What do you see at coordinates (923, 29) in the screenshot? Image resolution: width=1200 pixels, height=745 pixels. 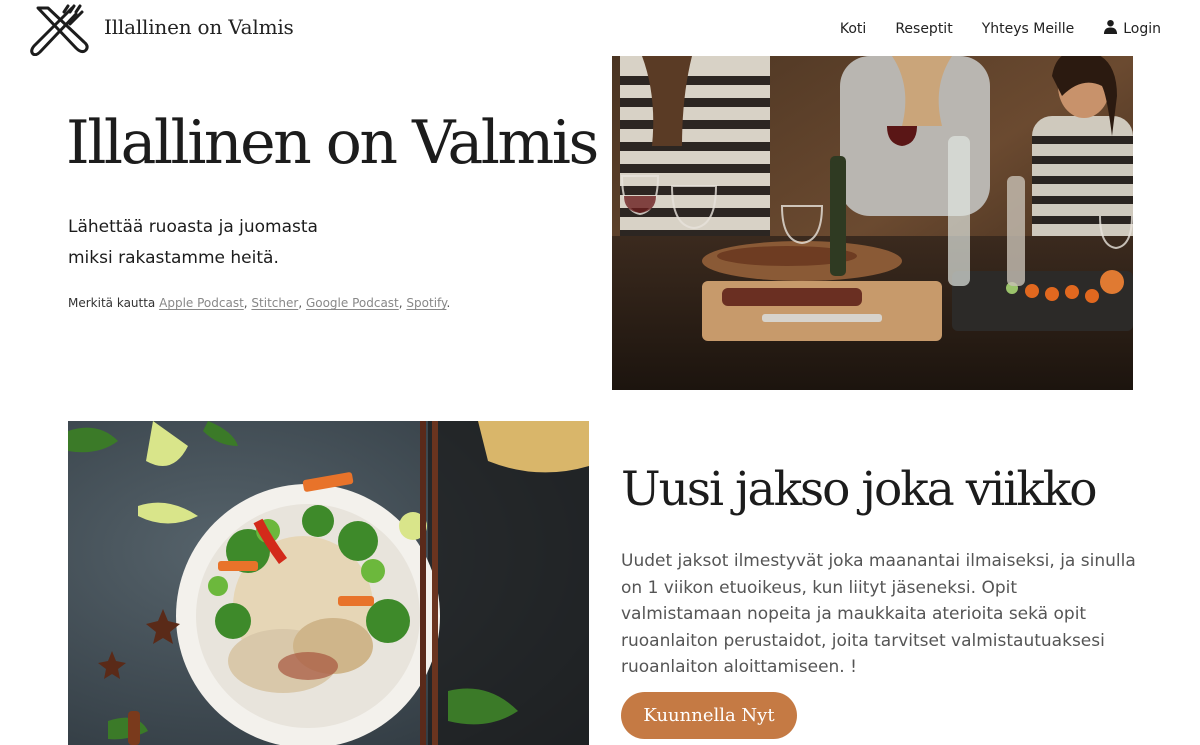 I see `nav-recipes: Reseptit` at bounding box center [923, 29].